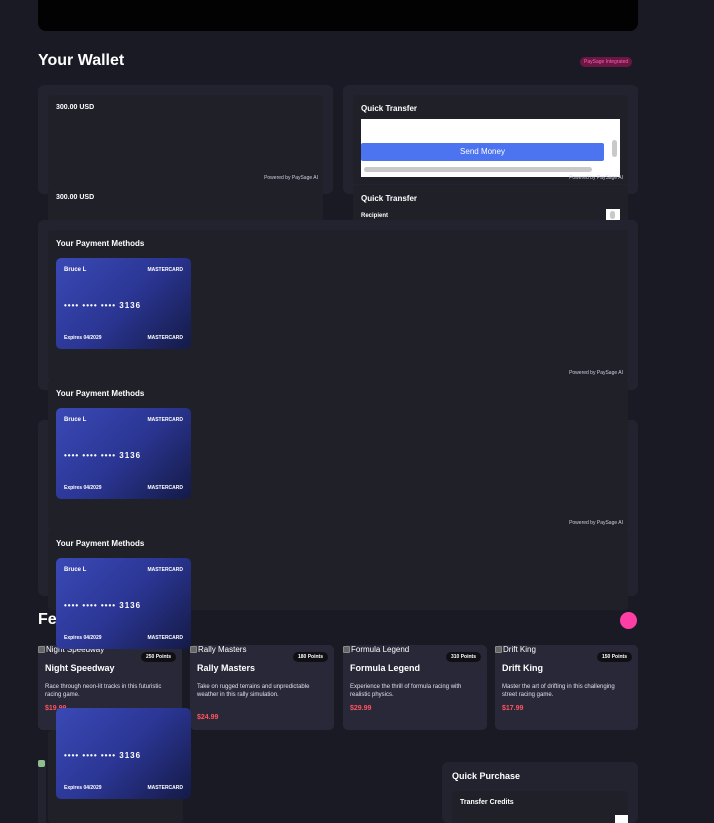 This screenshot has height=823, width=714. Describe the element at coordinates (478, 169) in the screenshot. I see `horizontal-scrollbar` at that location.